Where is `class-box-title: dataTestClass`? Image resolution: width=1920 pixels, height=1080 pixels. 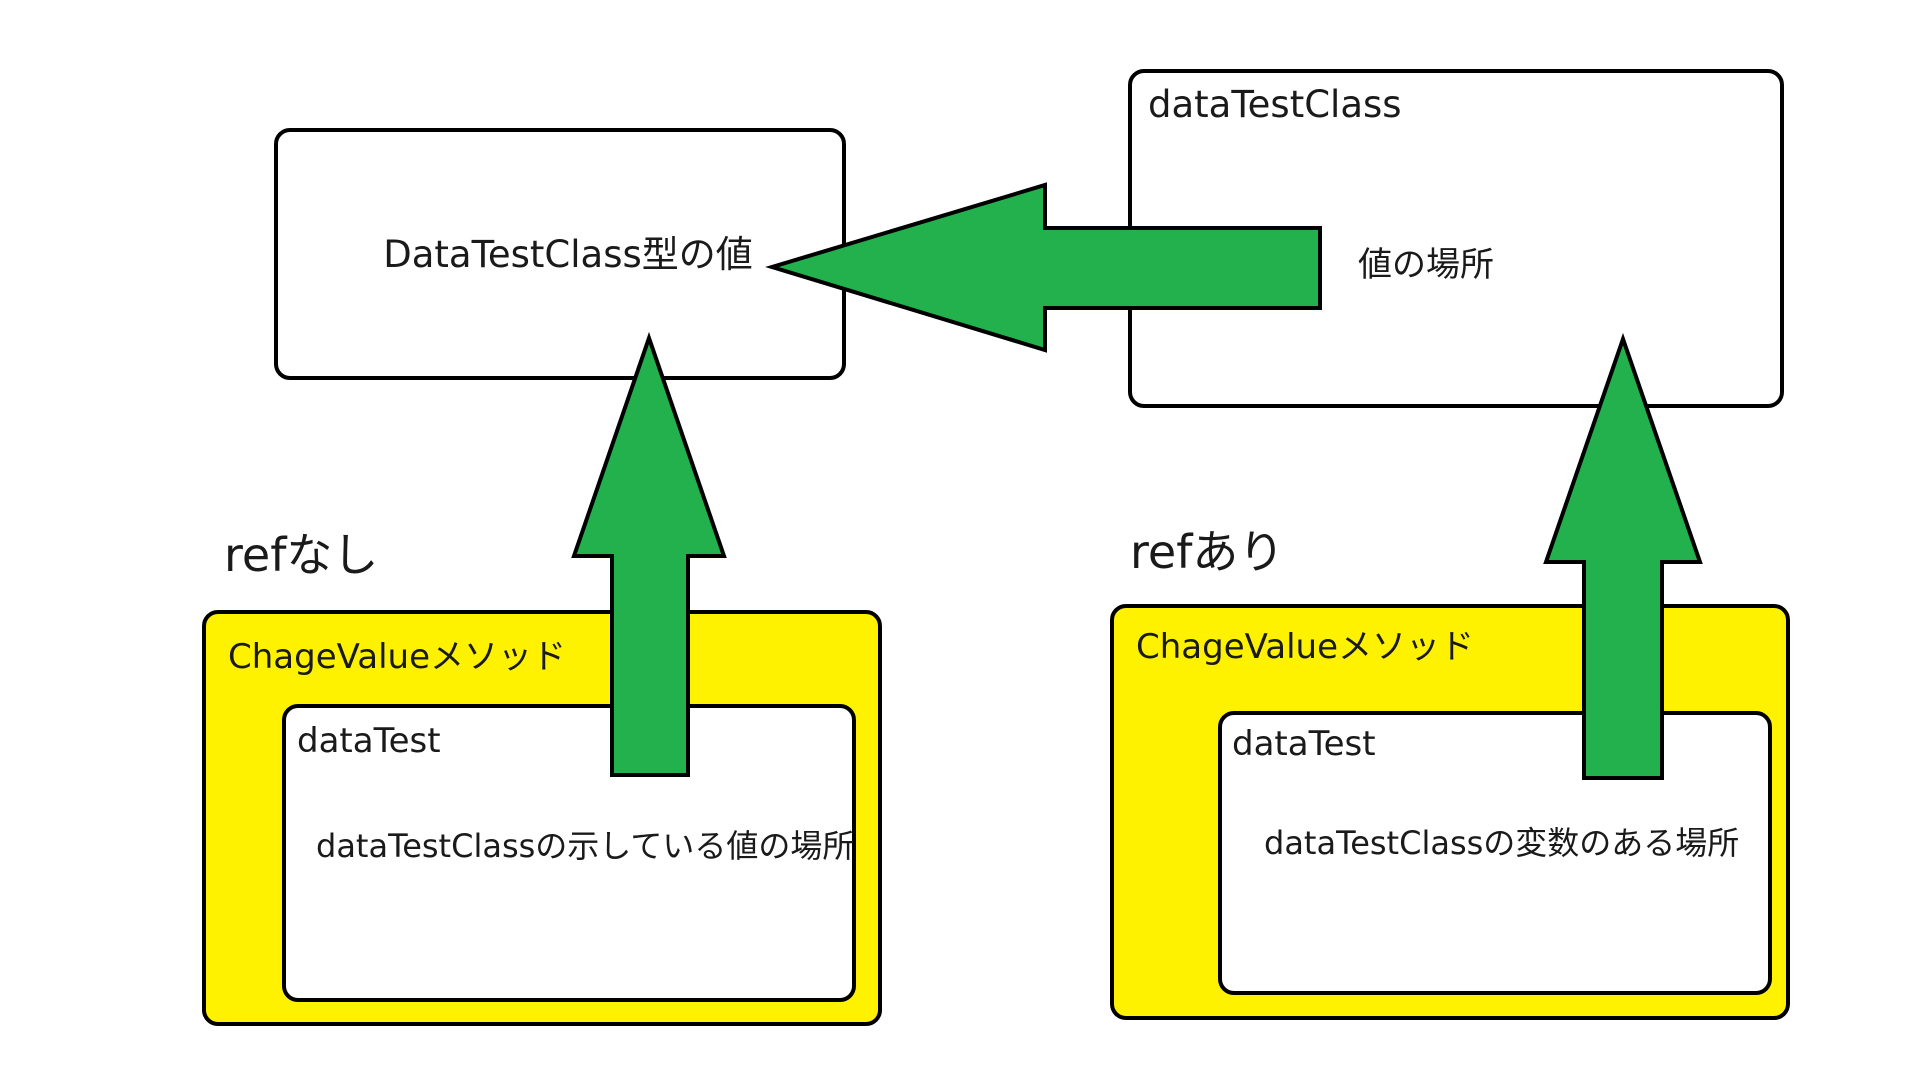
class-box-title: dataTestClass is located at coordinates (1275, 104).